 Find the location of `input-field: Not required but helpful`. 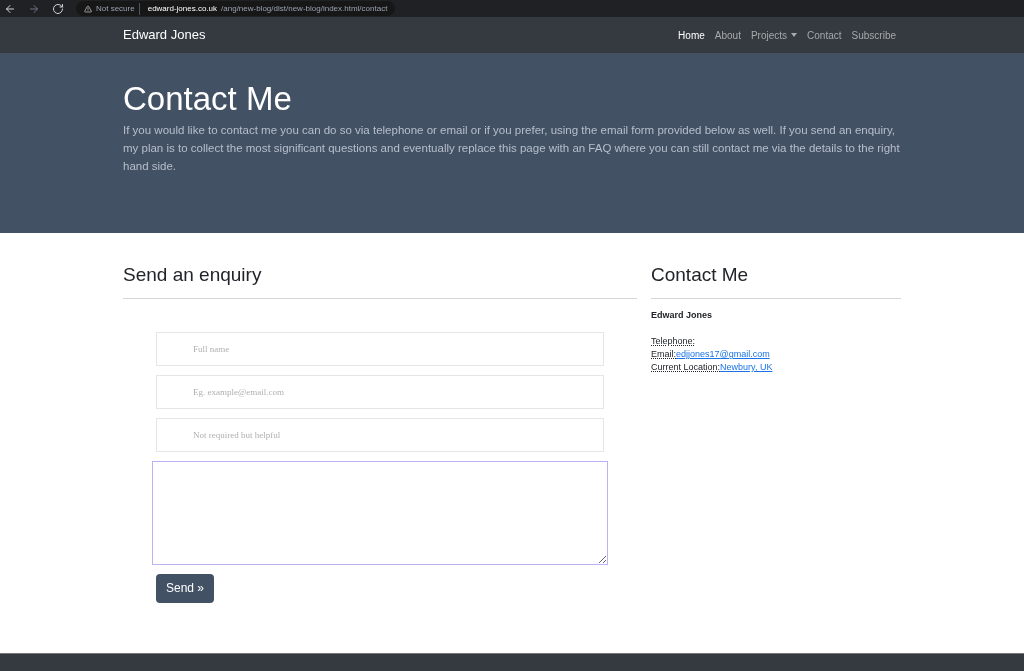

input-field: Not required but helpful is located at coordinates (380, 434).